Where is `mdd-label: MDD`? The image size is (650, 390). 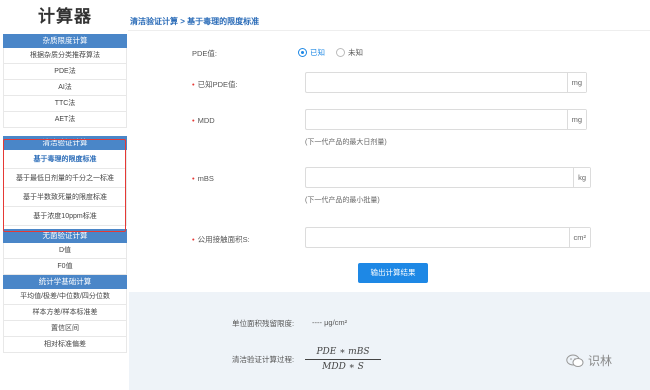 mdd-label: MDD is located at coordinates (206, 120).